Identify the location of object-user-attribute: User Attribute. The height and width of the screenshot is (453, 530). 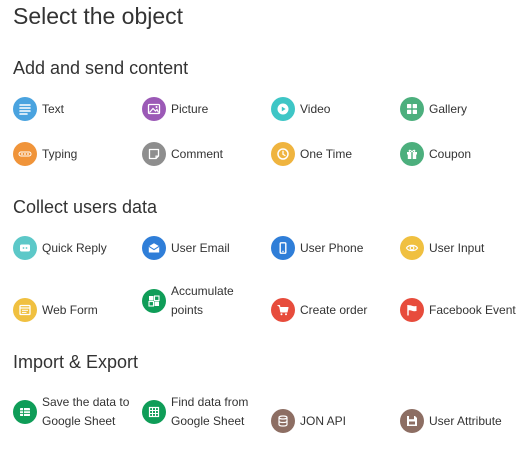
(451, 421).